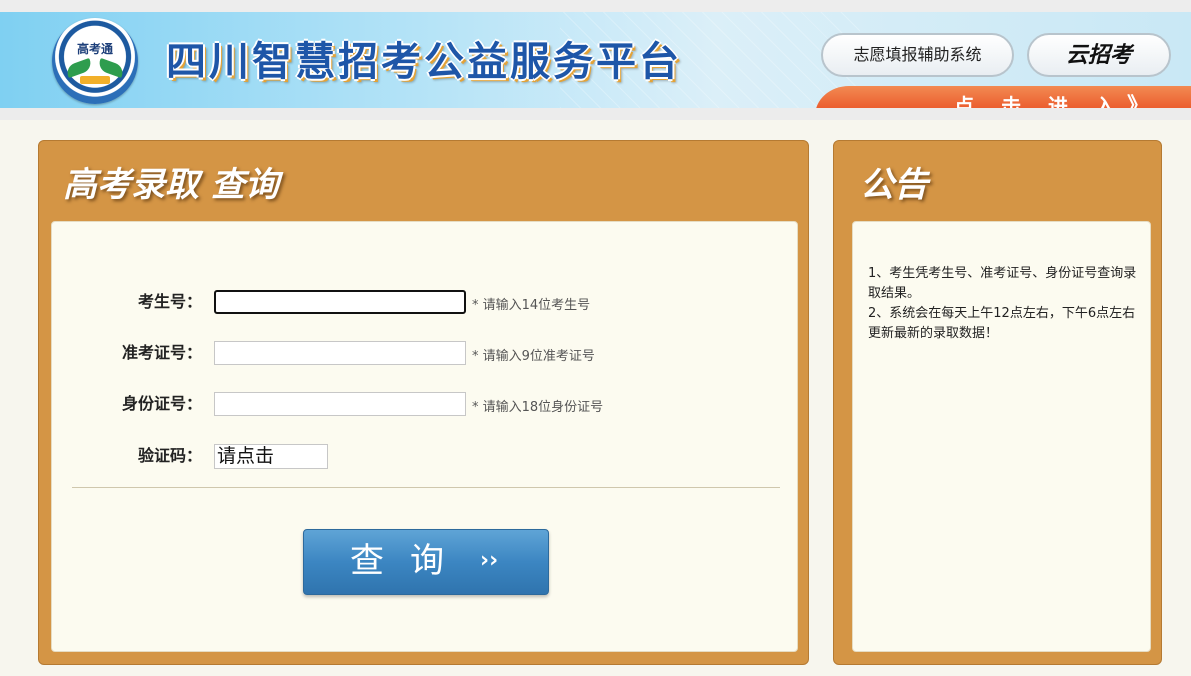 This screenshot has height=676, width=1191. What do you see at coordinates (161, 352) in the screenshot?
I see `admission-ticket-label: 准考证号：` at bounding box center [161, 352].